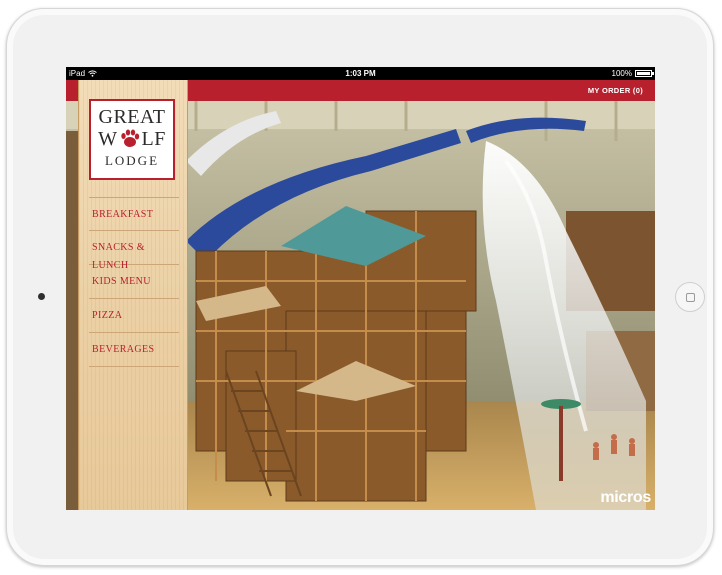 The image size is (722, 575). I want to click on status-right: 100%, so click(632, 73).